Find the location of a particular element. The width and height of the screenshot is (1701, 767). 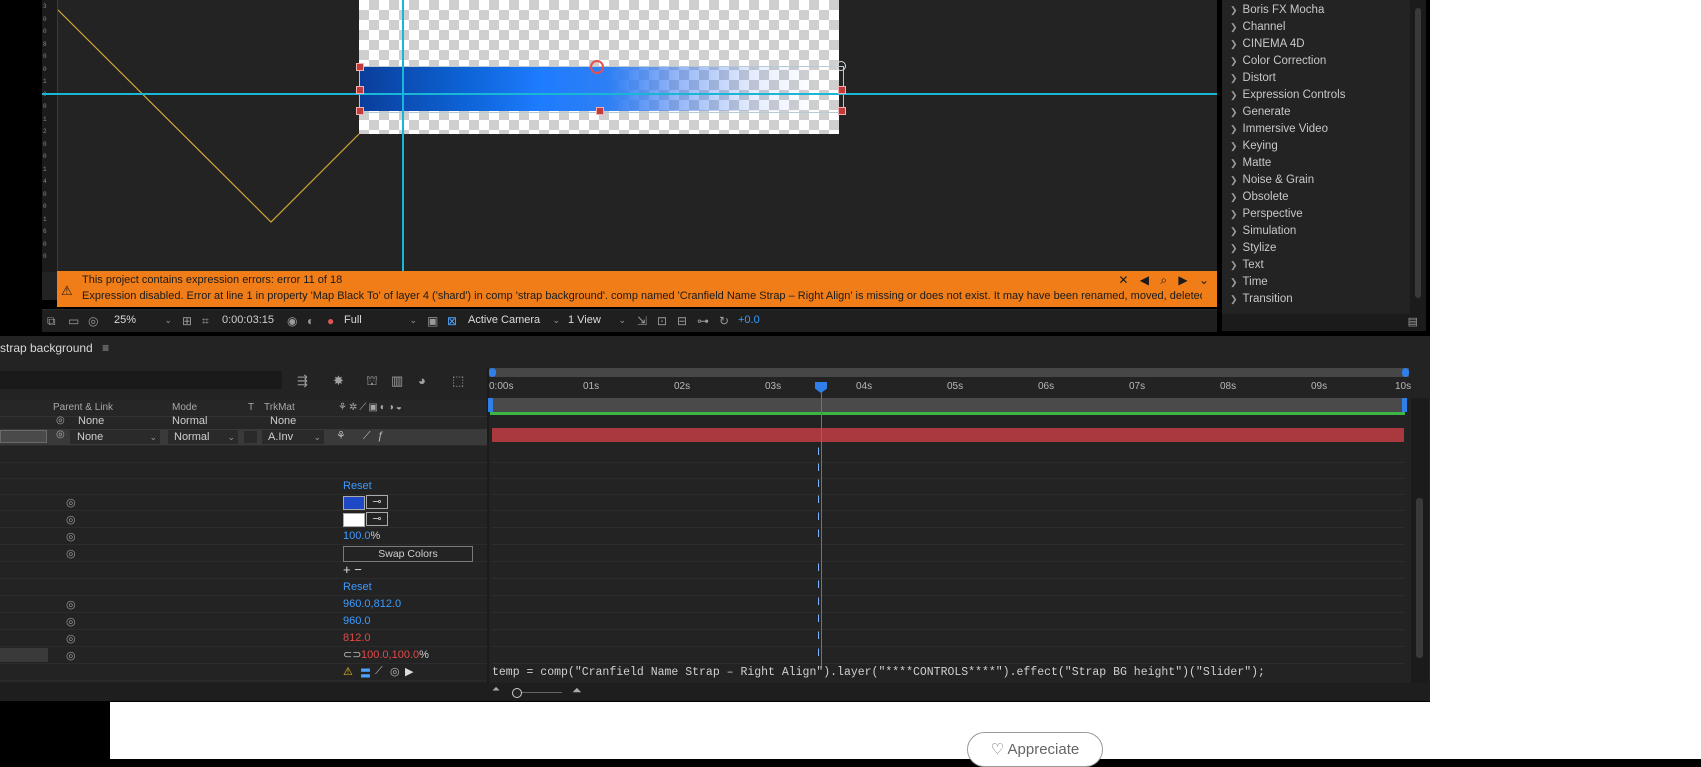

transparency-grid-icon: ⊠ is located at coordinates (452, 321).